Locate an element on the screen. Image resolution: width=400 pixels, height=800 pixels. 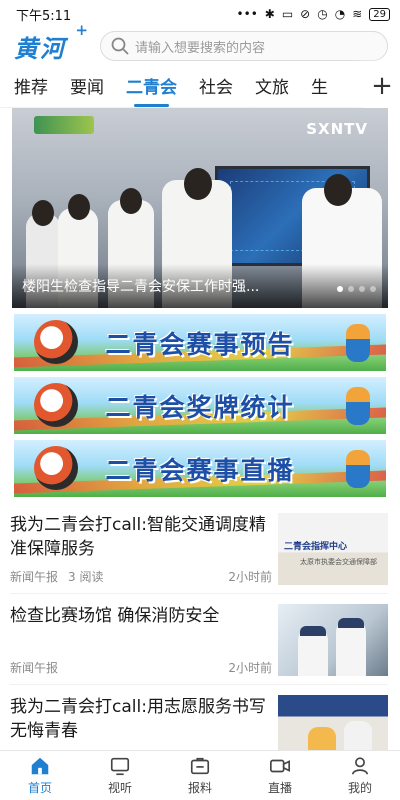
search-input: 请输入想要搜索的内容 is located at coordinates (244, 46).